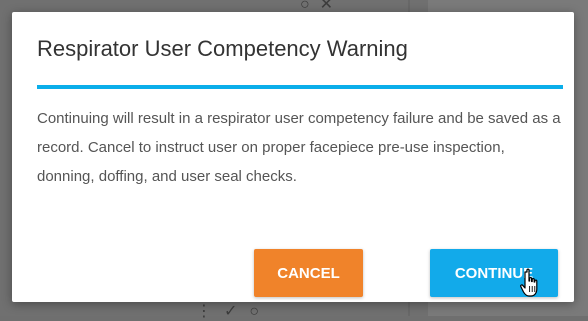 This screenshot has width=588, height=321. Describe the element at coordinates (222, 48) in the screenshot. I see `dialog-title: Respirator User Competency Warning` at that location.